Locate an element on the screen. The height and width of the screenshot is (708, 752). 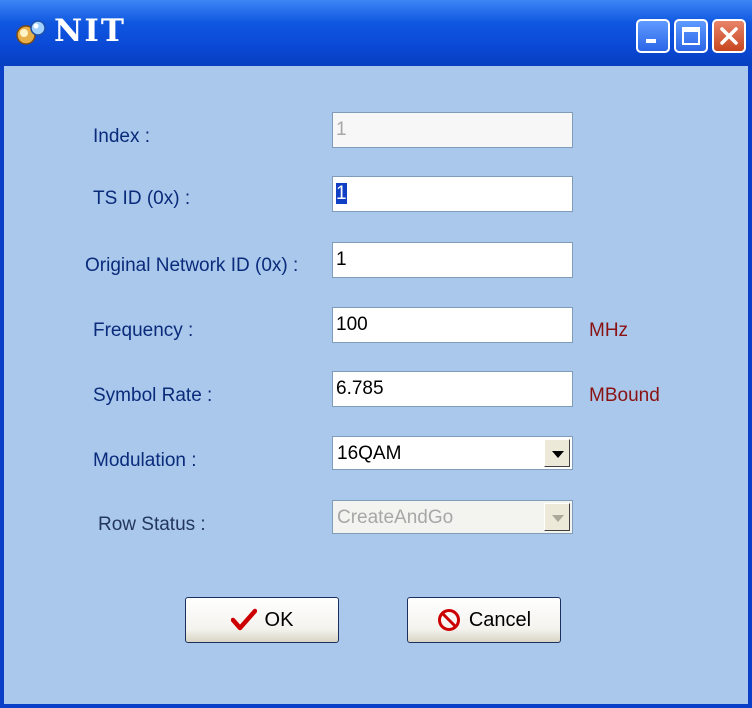
checkmark-icon is located at coordinates (243, 619).